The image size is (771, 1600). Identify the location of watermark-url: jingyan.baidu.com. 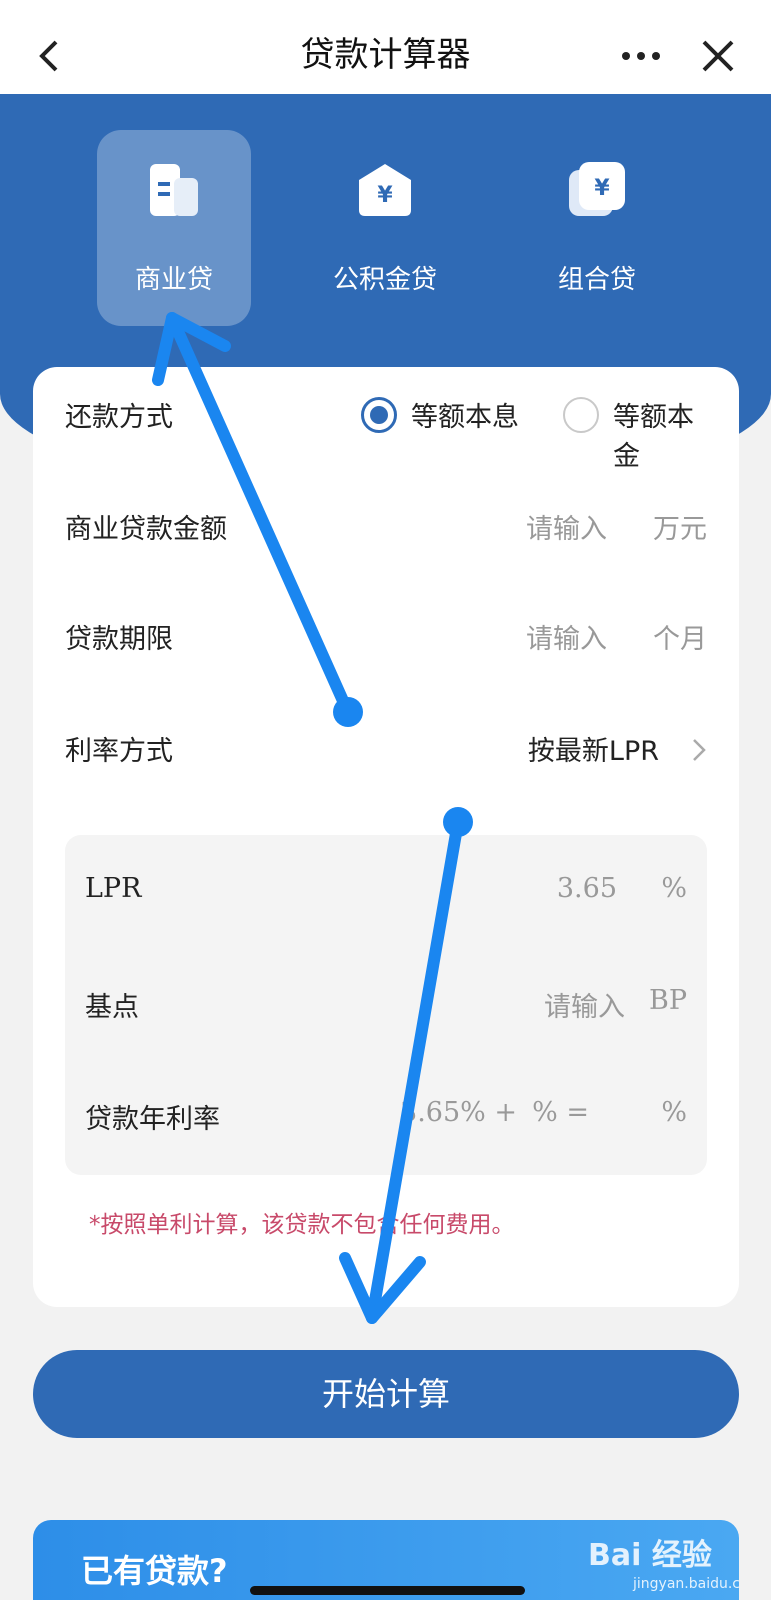
(686, 1584).